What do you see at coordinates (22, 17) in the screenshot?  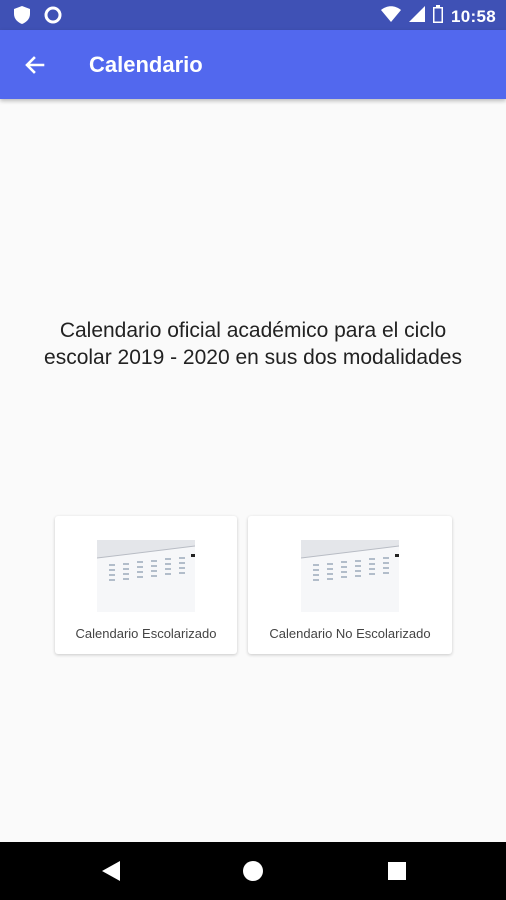 I see `shield-icon` at bounding box center [22, 17].